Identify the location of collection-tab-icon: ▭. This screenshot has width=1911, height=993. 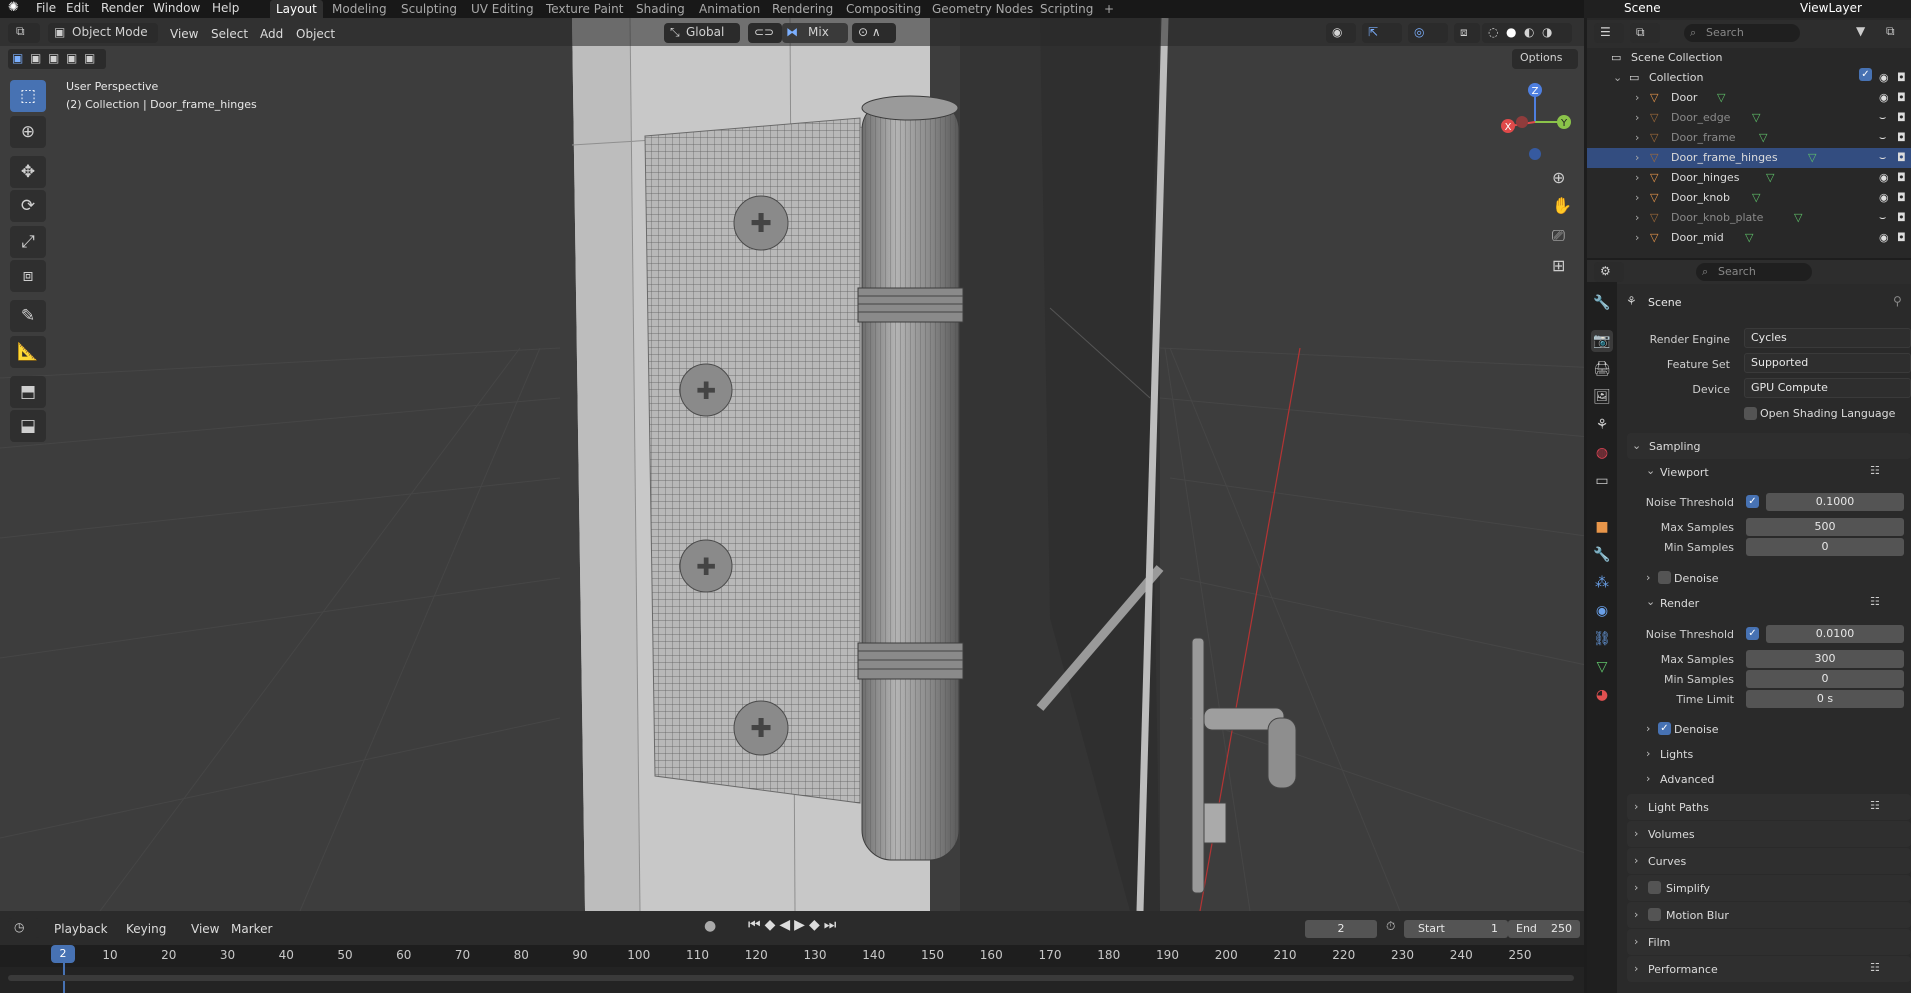
(1602, 481).